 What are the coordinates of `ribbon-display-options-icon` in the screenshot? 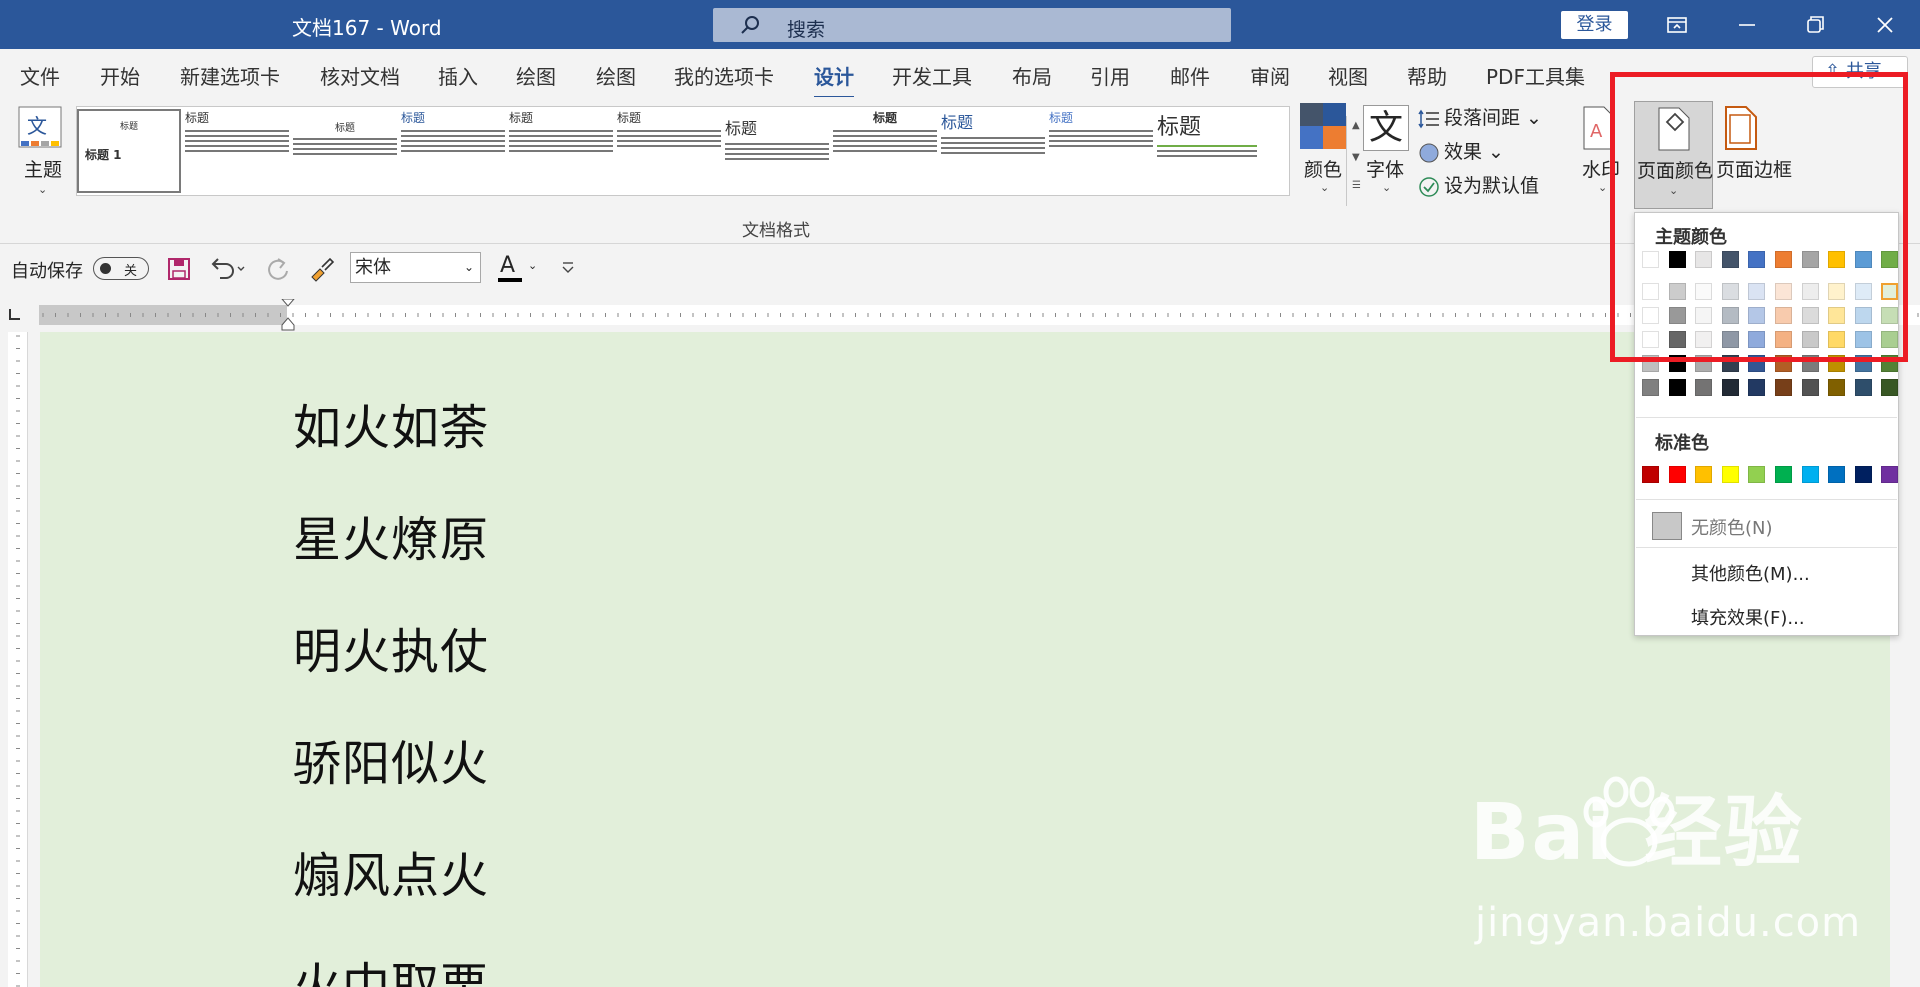 It's located at (1677, 25).